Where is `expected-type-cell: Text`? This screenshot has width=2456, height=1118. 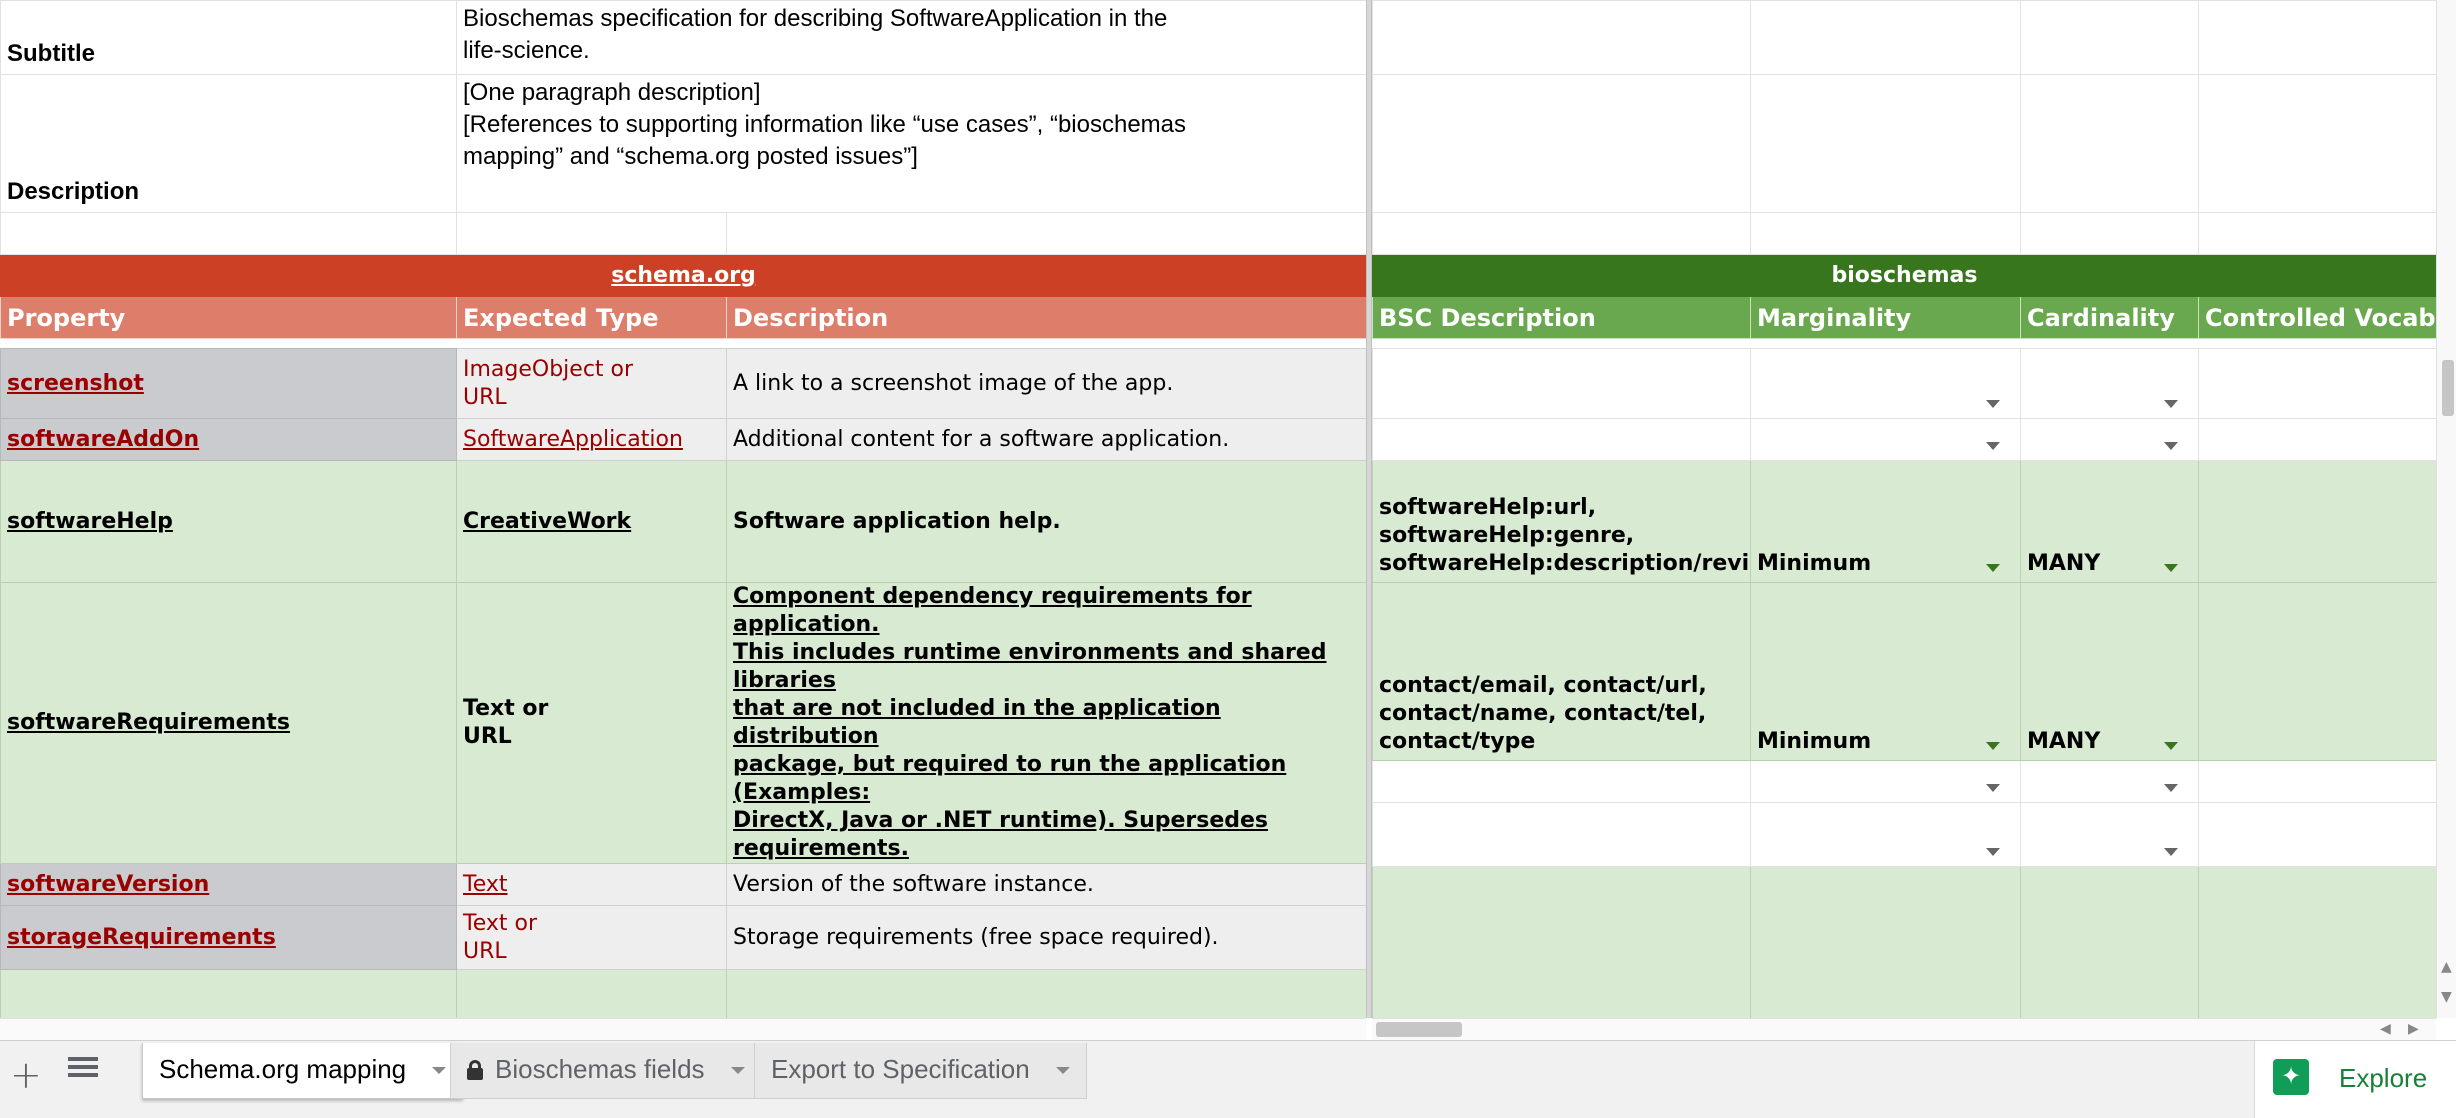 expected-type-cell: Text is located at coordinates (591, 884).